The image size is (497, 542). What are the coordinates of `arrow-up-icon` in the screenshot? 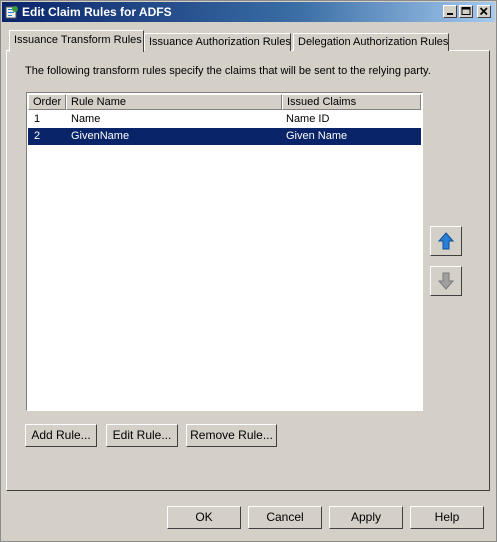 It's located at (446, 241).